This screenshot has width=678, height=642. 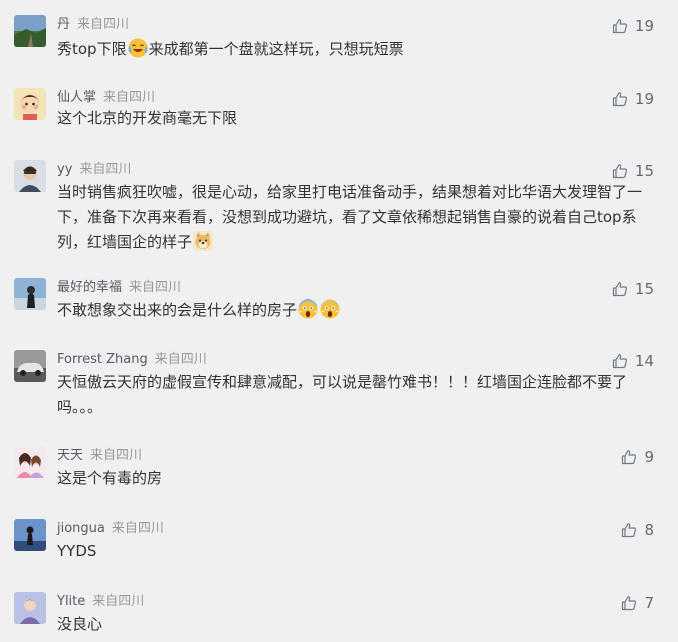 I want to click on comment-meta: 丹来自四川, so click(x=93, y=25).